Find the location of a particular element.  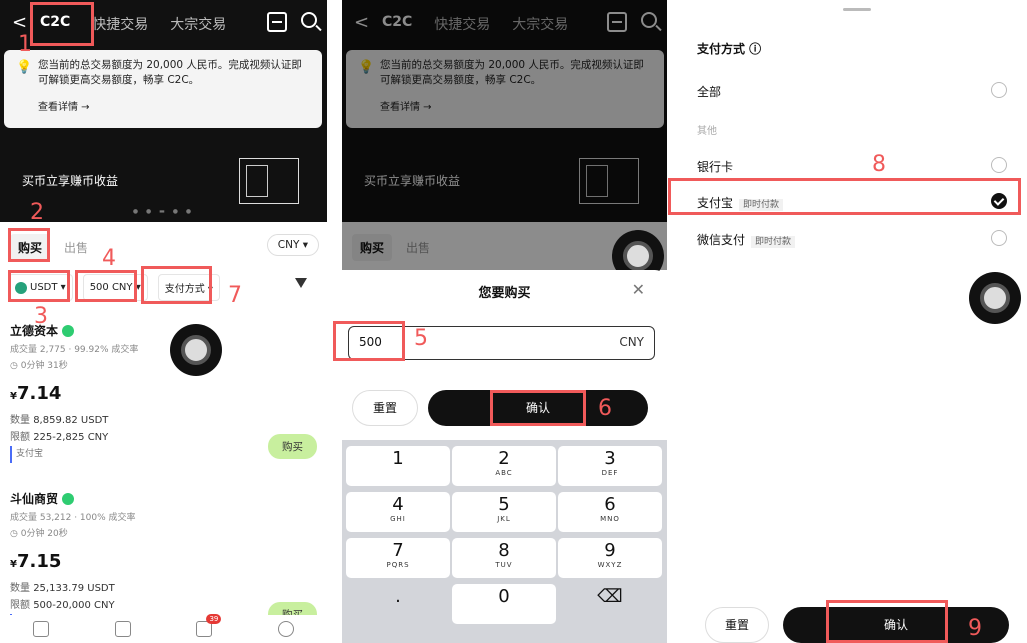

key-letters: ABC is located at coordinates (504, 473).